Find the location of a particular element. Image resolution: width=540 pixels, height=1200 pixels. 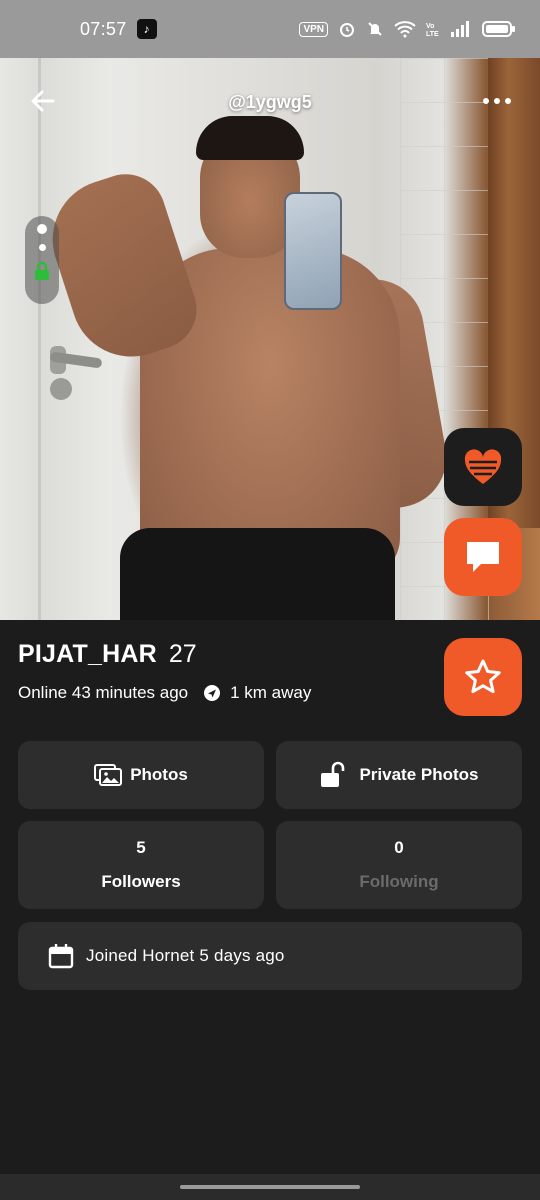

woof-button is located at coordinates (483, 467).